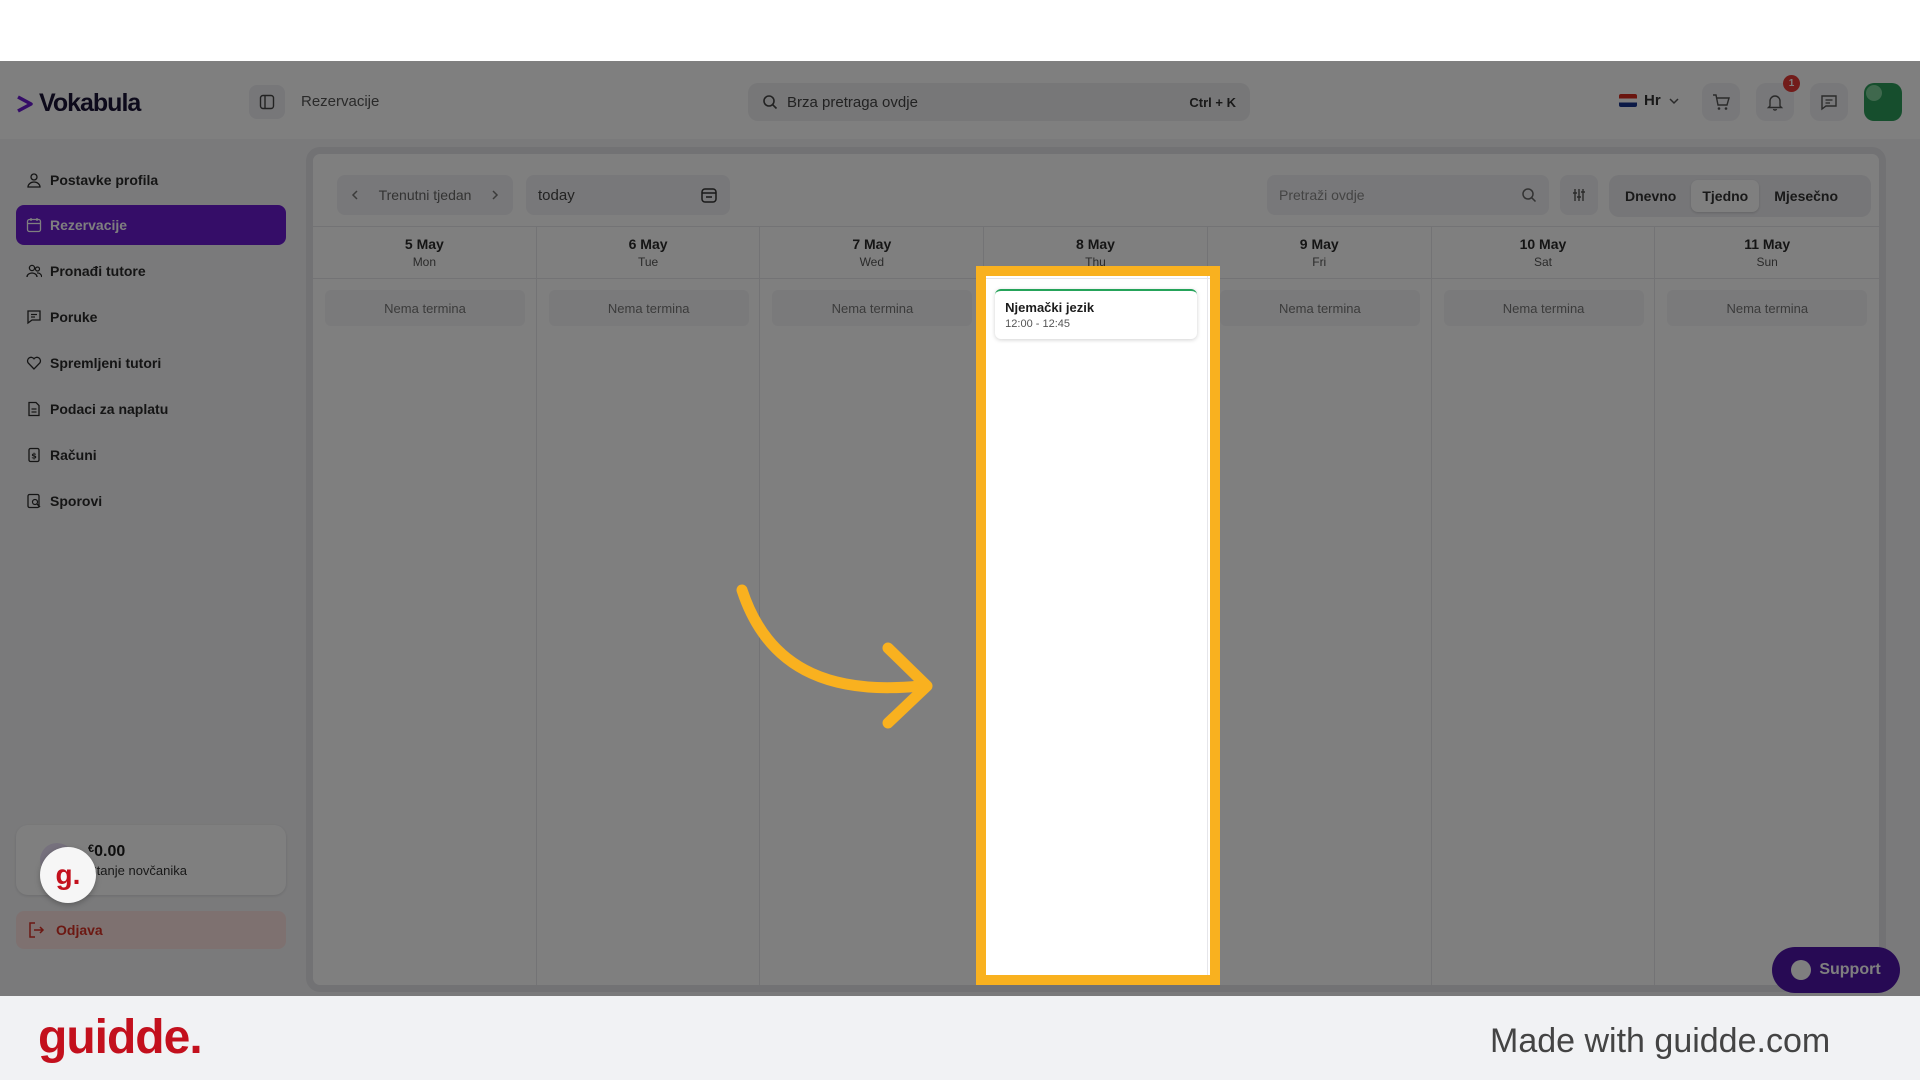 The width and height of the screenshot is (1920, 1080). Describe the element at coordinates (34, 180) in the screenshot. I see `user-icon` at that location.